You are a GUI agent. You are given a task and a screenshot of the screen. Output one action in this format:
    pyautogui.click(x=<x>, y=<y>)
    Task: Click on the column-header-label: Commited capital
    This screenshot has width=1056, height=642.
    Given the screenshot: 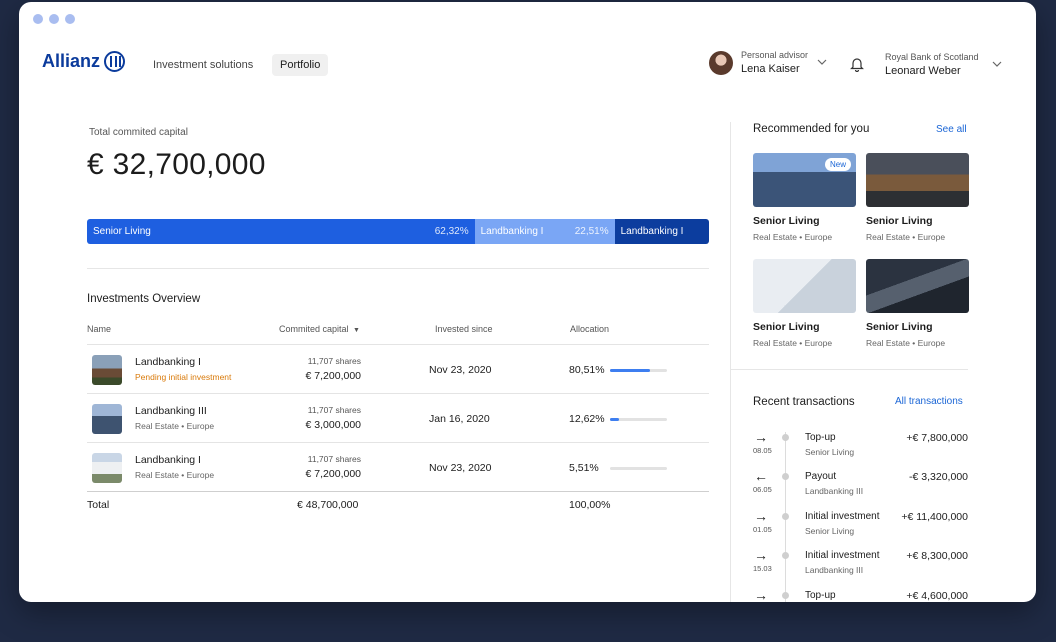 What is the action you would take?
    pyautogui.click(x=314, y=329)
    